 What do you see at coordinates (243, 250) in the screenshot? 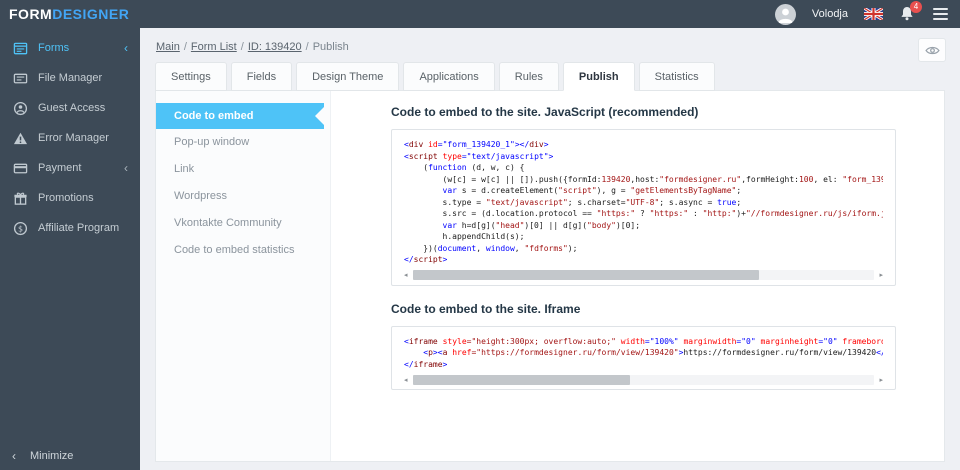
I see `submenu-item-code-to-embed-statistics: Code to embed statistics` at bounding box center [243, 250].